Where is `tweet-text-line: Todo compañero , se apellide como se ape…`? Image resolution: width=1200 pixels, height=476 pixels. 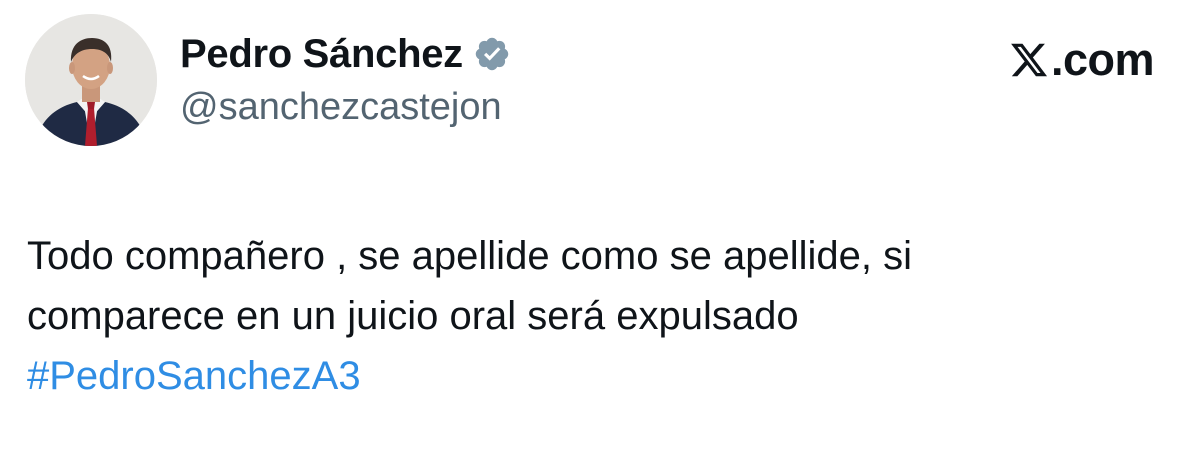 tweet-text-line: Todo compañero , se apellide como se ape… is located at coordinates (469, 256).